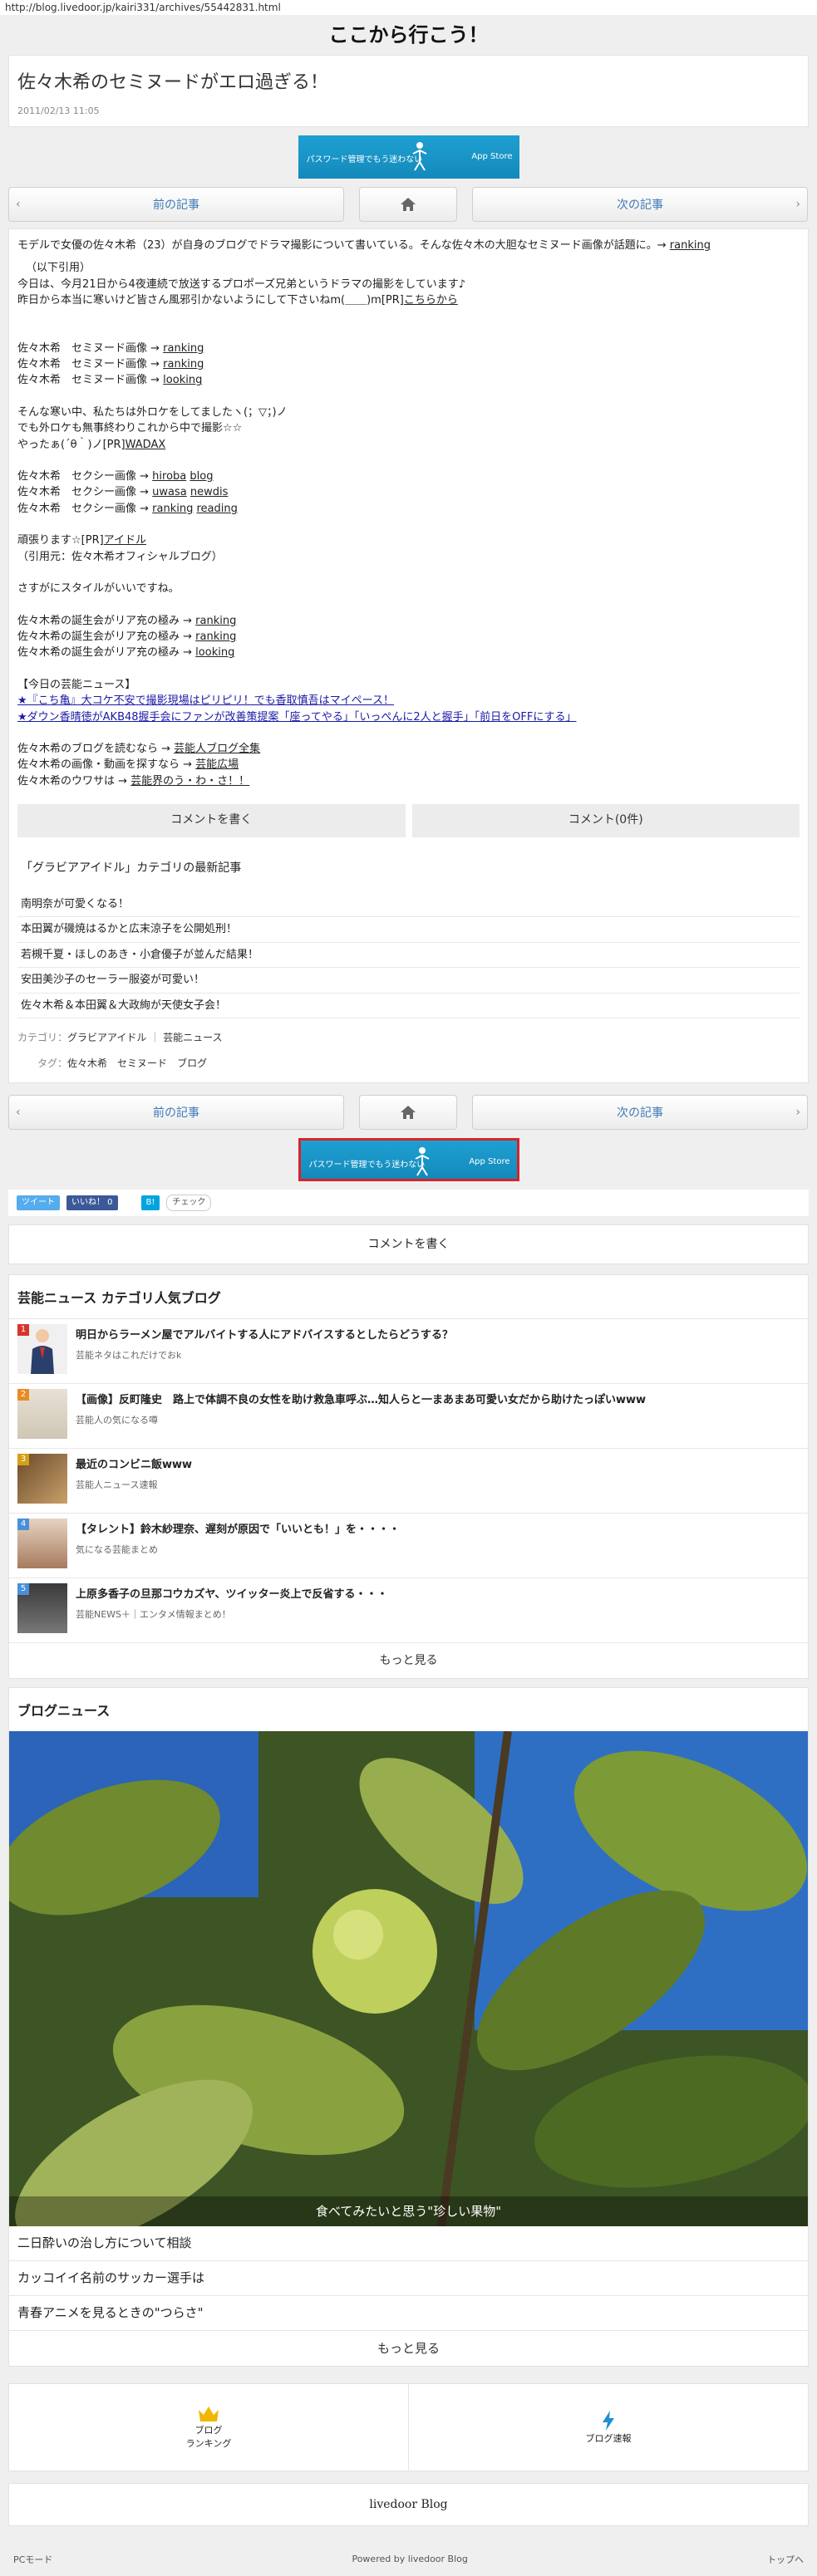  Describe the element at coordinates (408, 905) in the screenshot. I see `related-item: 南明奈が可愛くなる！` at that location.